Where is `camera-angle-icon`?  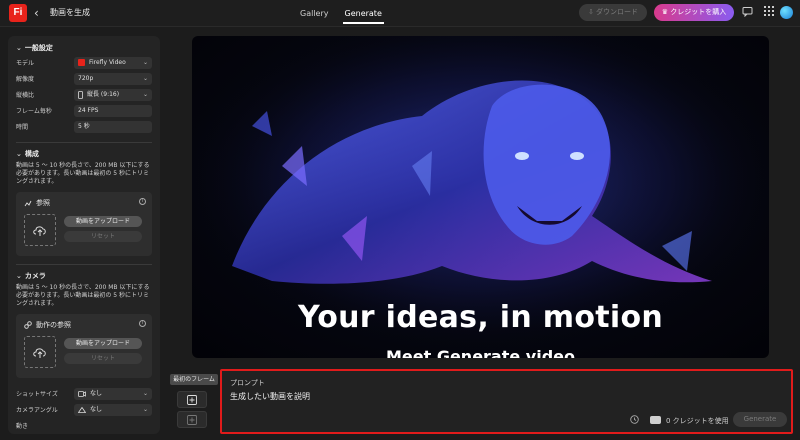 camera-angle-icon is located at coordinates (82, 409).